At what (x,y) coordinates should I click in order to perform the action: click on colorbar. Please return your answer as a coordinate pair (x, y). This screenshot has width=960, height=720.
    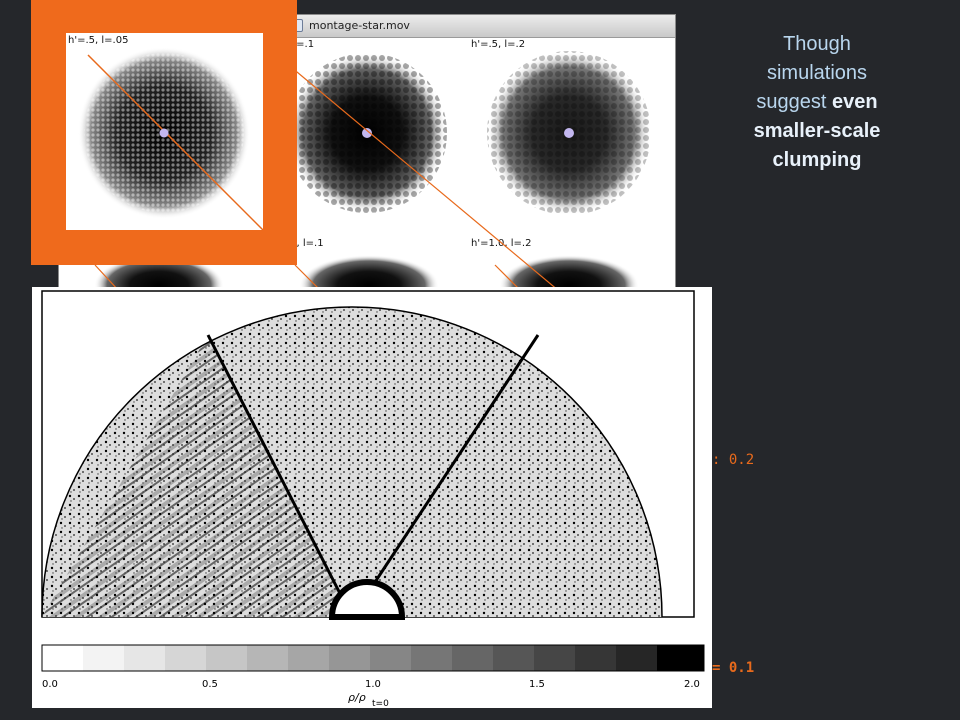
    Looking at the image, I should click on (373, 658).